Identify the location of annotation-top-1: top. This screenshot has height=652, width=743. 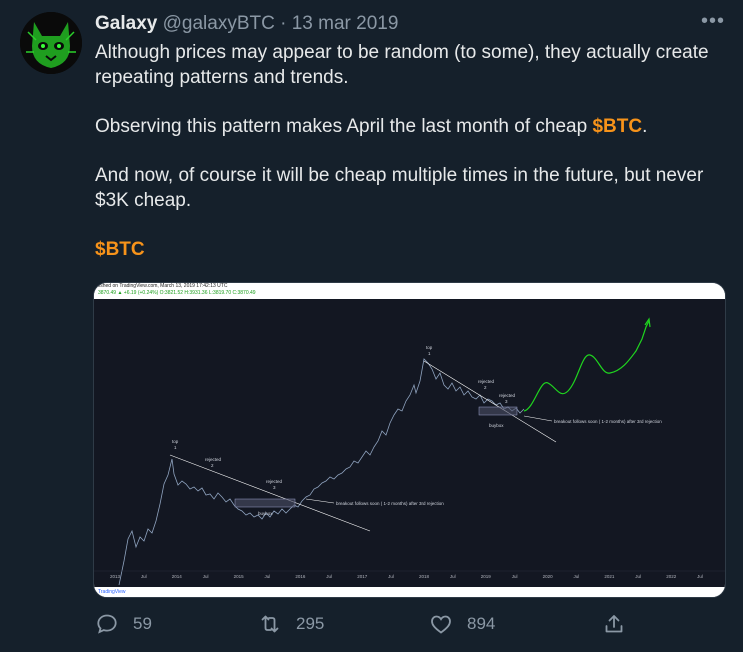
(175, 441).